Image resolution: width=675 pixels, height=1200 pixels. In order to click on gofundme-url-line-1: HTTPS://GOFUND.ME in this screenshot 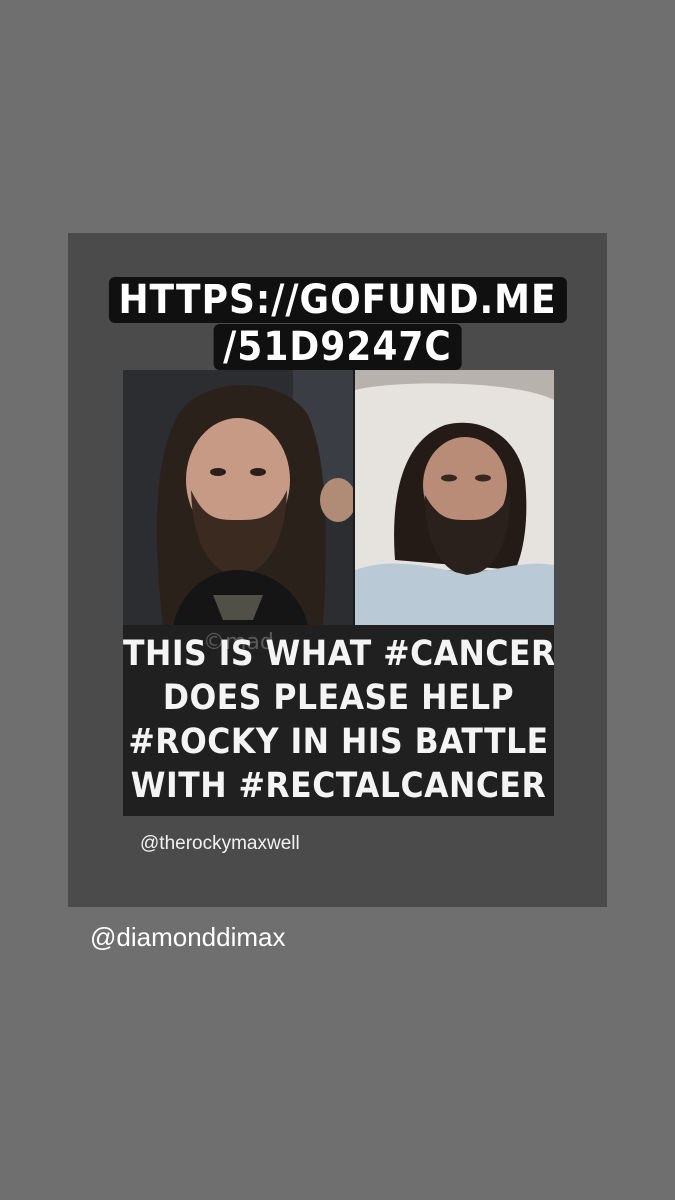, I will do `click(337, 300)`.